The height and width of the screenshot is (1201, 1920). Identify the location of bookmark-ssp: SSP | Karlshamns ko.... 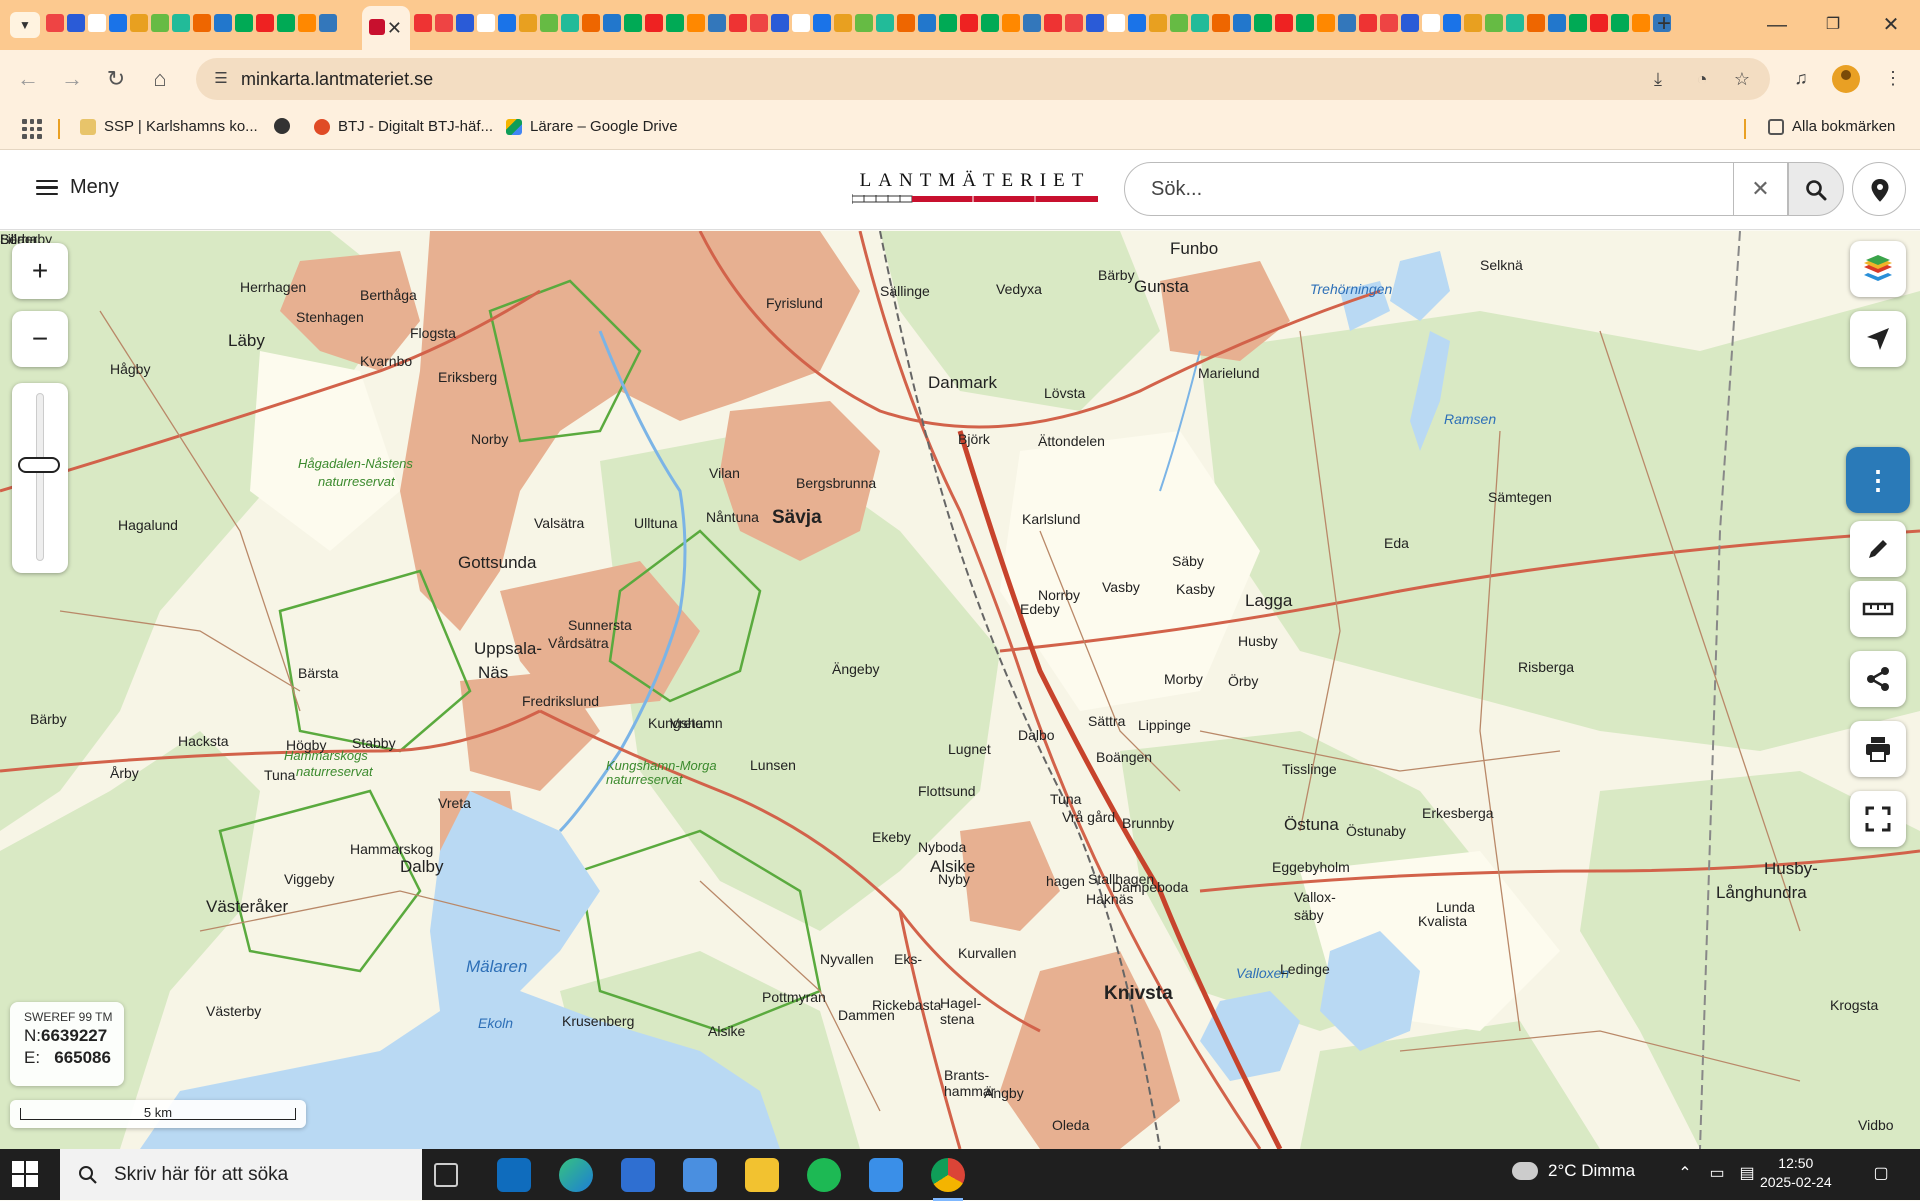
(169, 126).